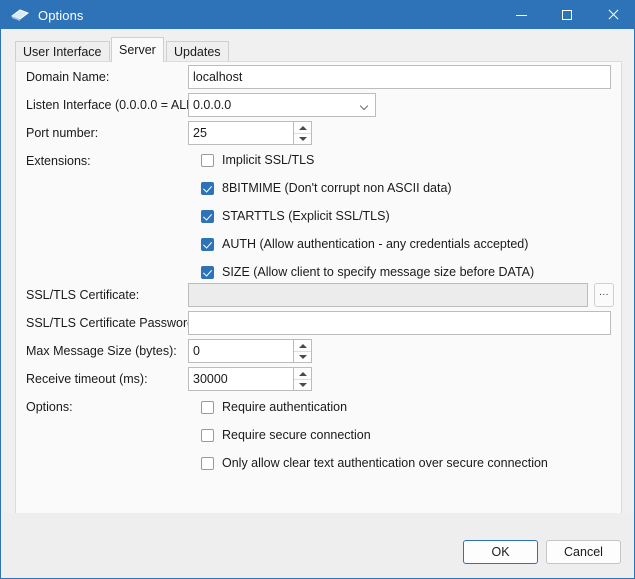 The width and height of the screenshot is (635, 579). I want to click on close-icon, so click(613, 15).